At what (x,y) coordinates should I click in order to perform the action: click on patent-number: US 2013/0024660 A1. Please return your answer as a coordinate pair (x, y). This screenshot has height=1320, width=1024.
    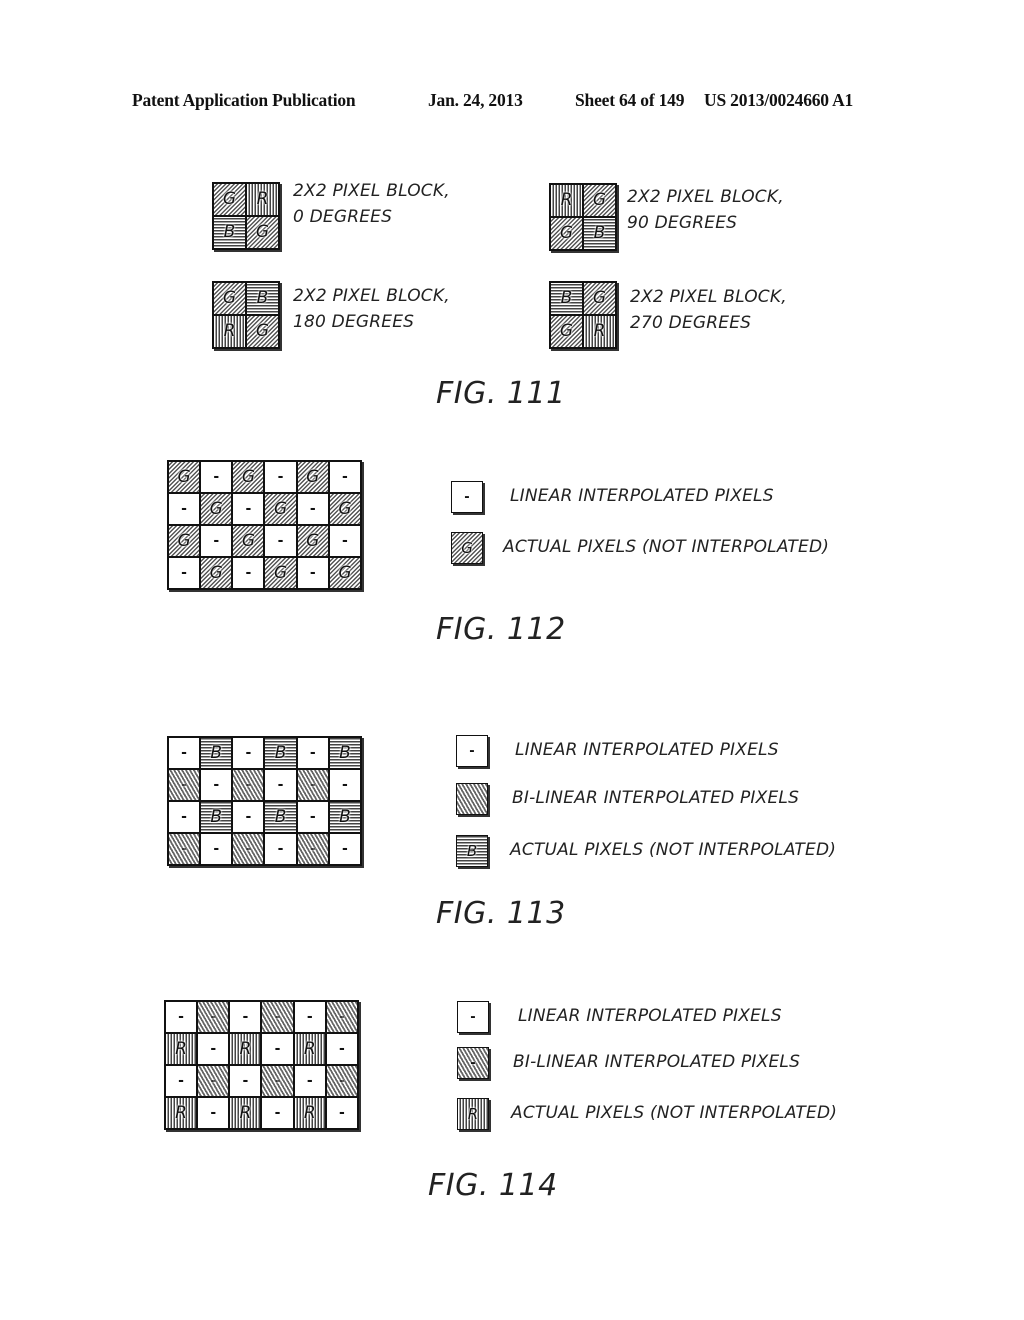
    Looking at the image, I should click on (779, 100).